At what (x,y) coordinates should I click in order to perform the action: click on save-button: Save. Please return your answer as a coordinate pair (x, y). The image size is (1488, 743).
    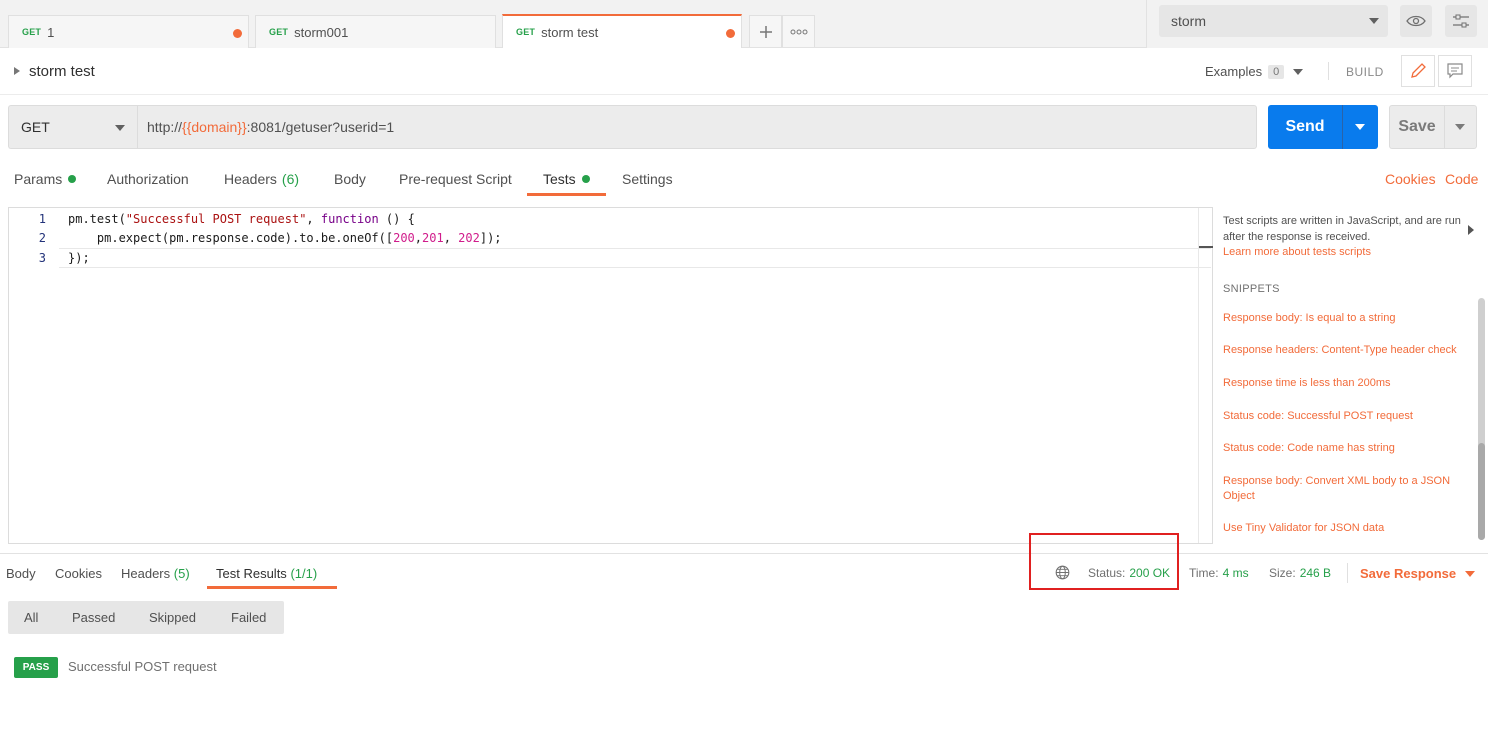
    Looking at the image, I should click on (1433, 127).